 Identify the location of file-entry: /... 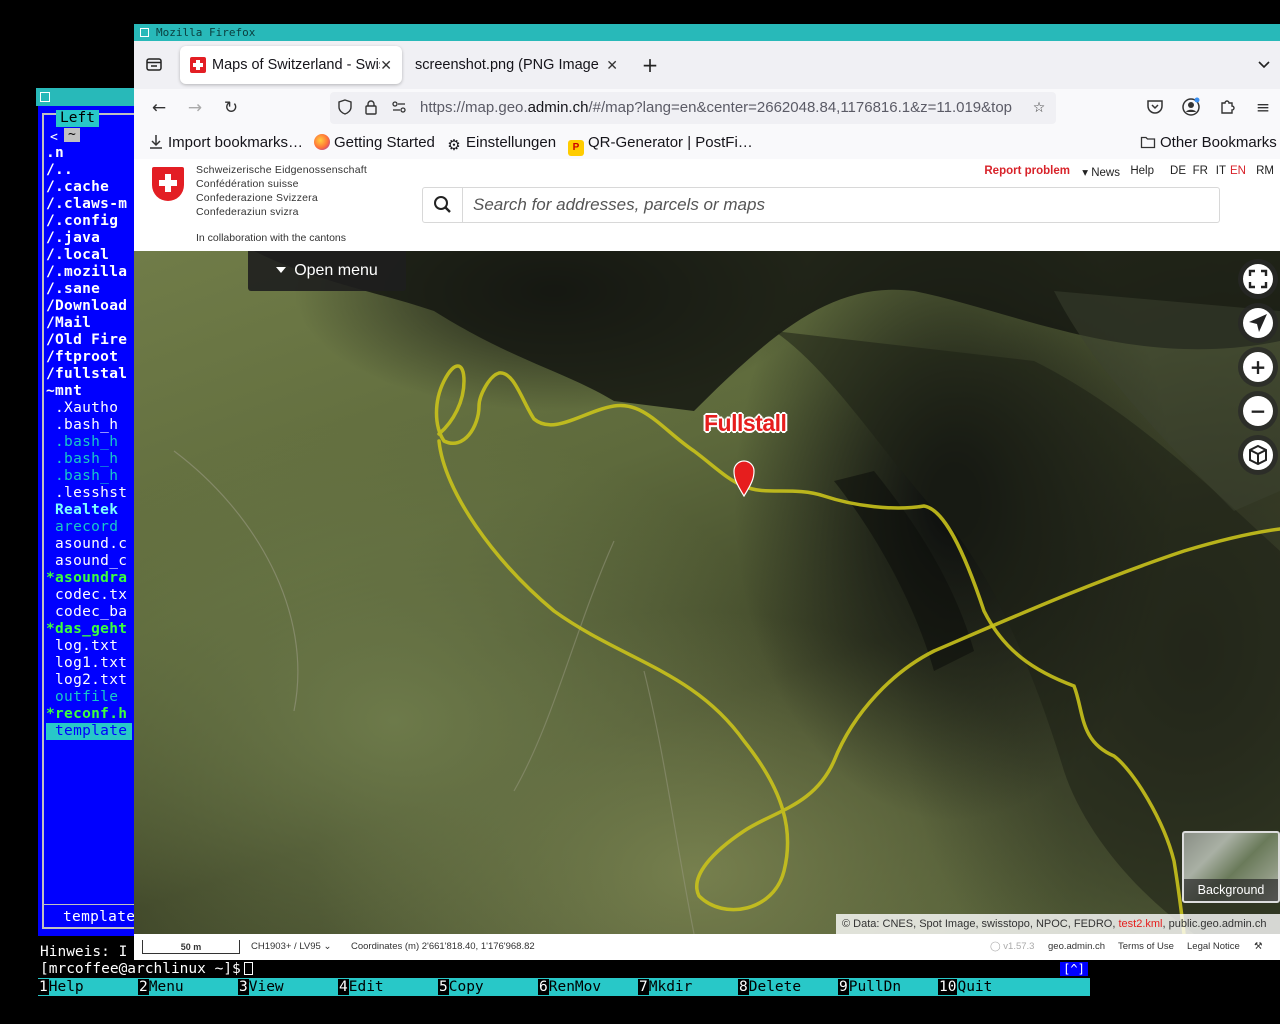
(59, 170).